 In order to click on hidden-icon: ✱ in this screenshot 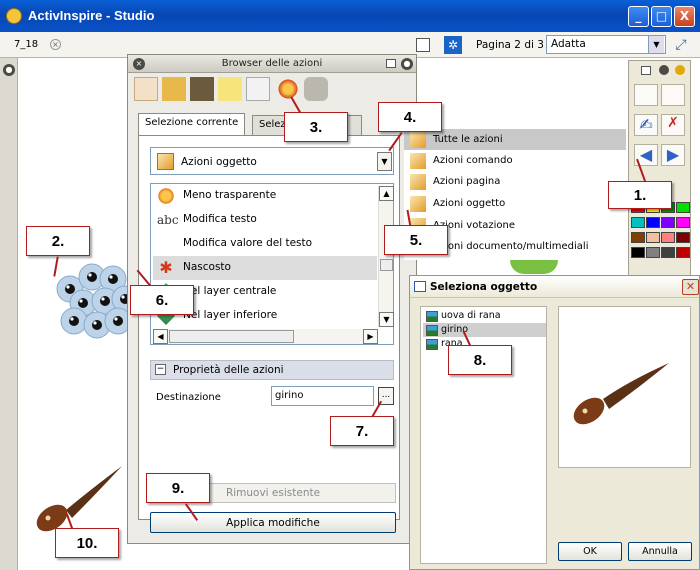, I will do `click(166, 267)`.